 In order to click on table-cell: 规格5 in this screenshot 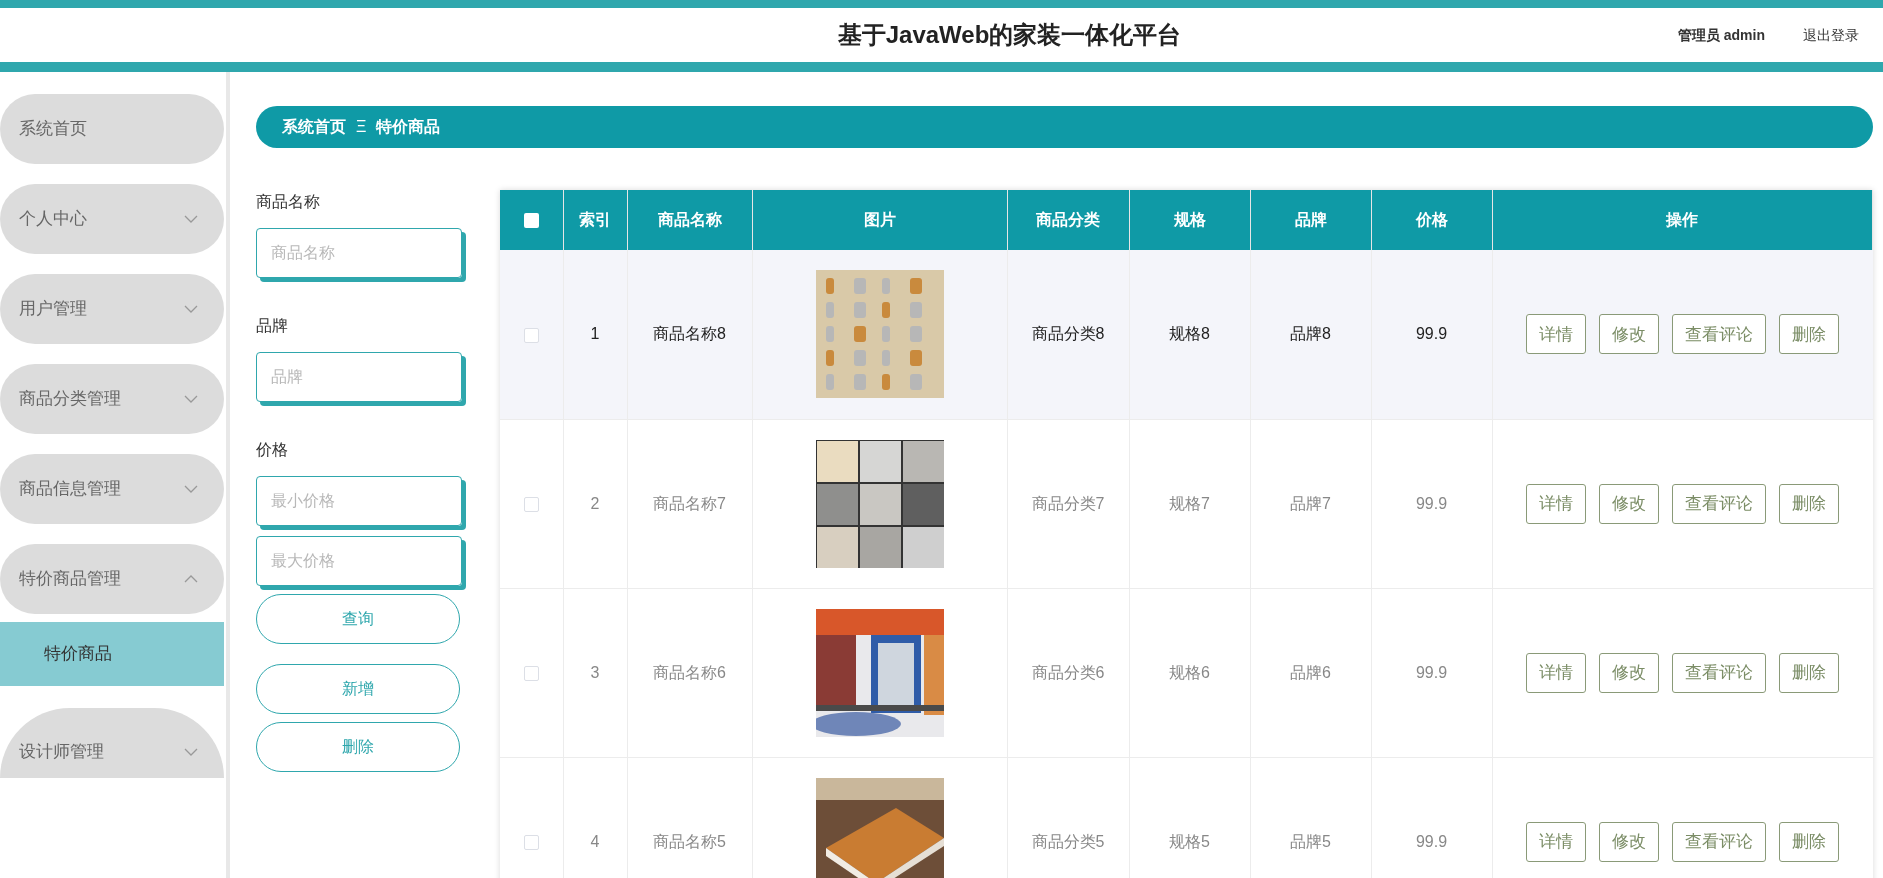, I will do `click(1189, 841)`.